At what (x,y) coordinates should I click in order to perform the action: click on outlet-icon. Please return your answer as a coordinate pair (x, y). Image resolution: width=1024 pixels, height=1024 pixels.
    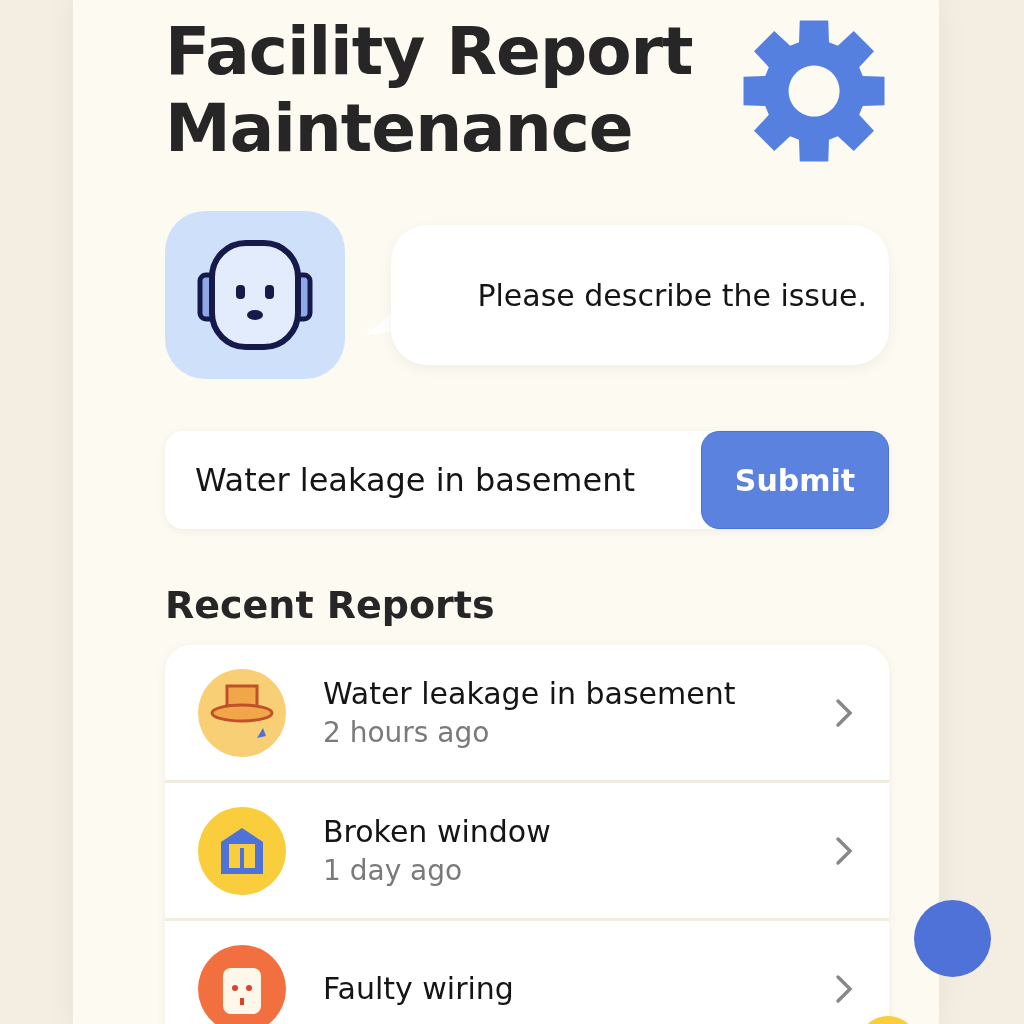
    Looking at the image, I should click on (242, 983).